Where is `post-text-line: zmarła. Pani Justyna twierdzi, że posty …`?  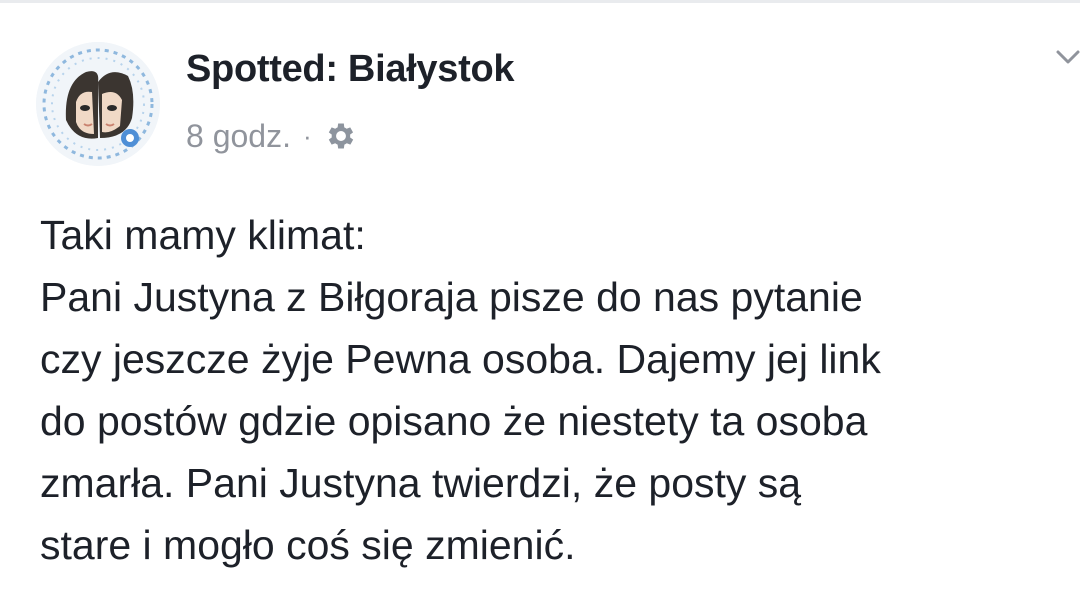 post-text-line: zmarła. Pani Justyna twierdzi, że posty … is located at coordinates (421, 483).